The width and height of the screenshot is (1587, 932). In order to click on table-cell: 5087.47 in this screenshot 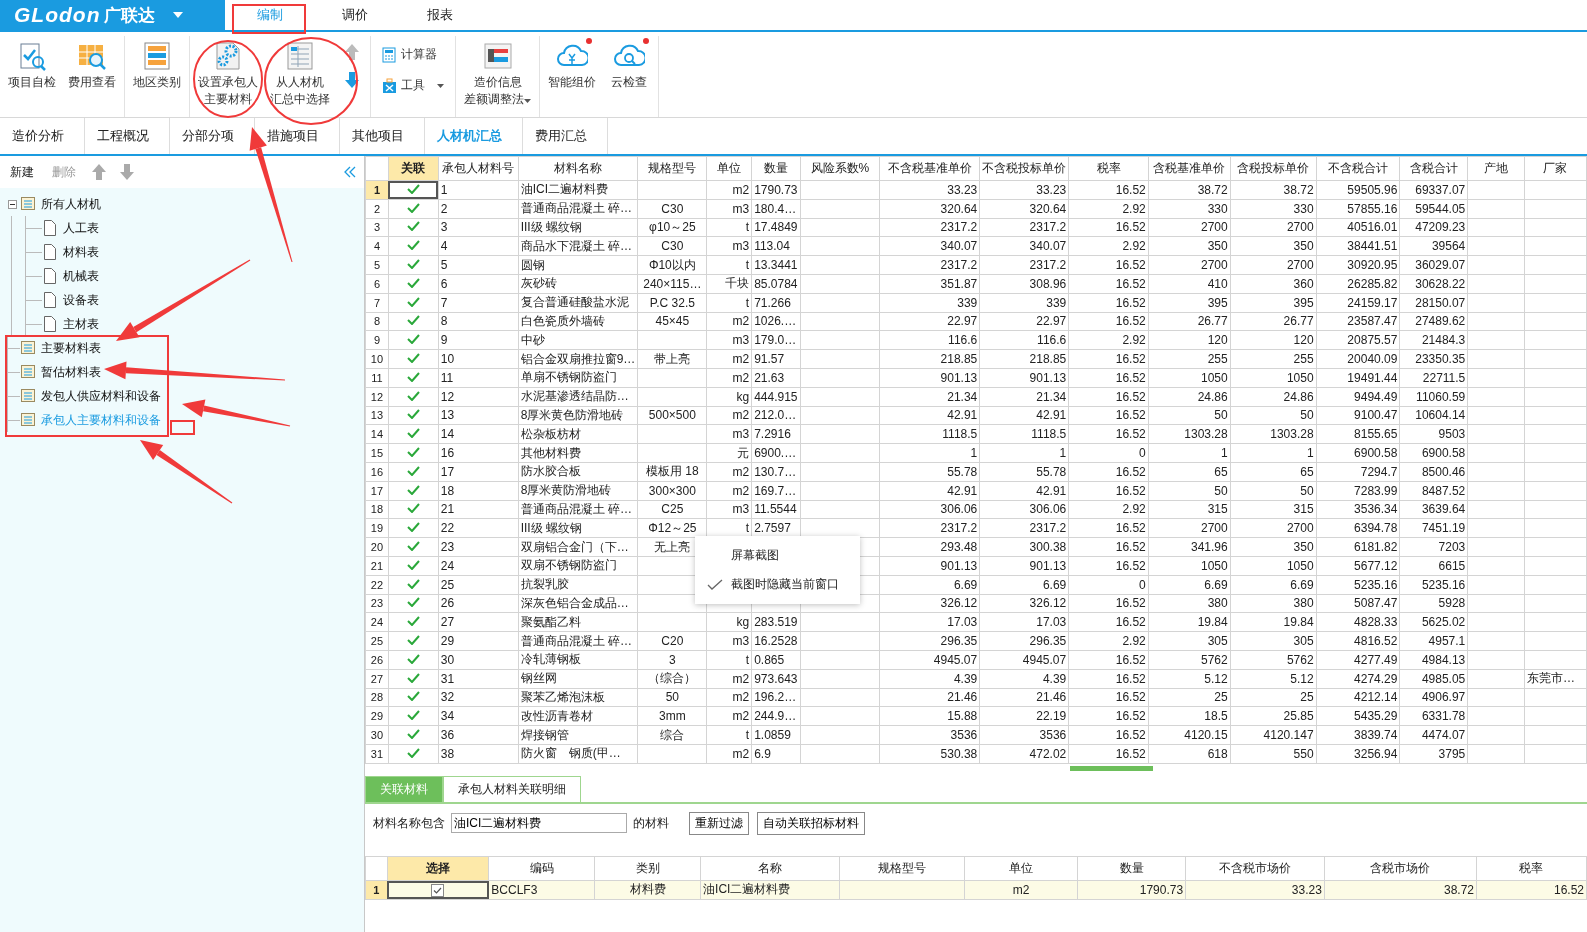, I will do `click(1358, 603)`.